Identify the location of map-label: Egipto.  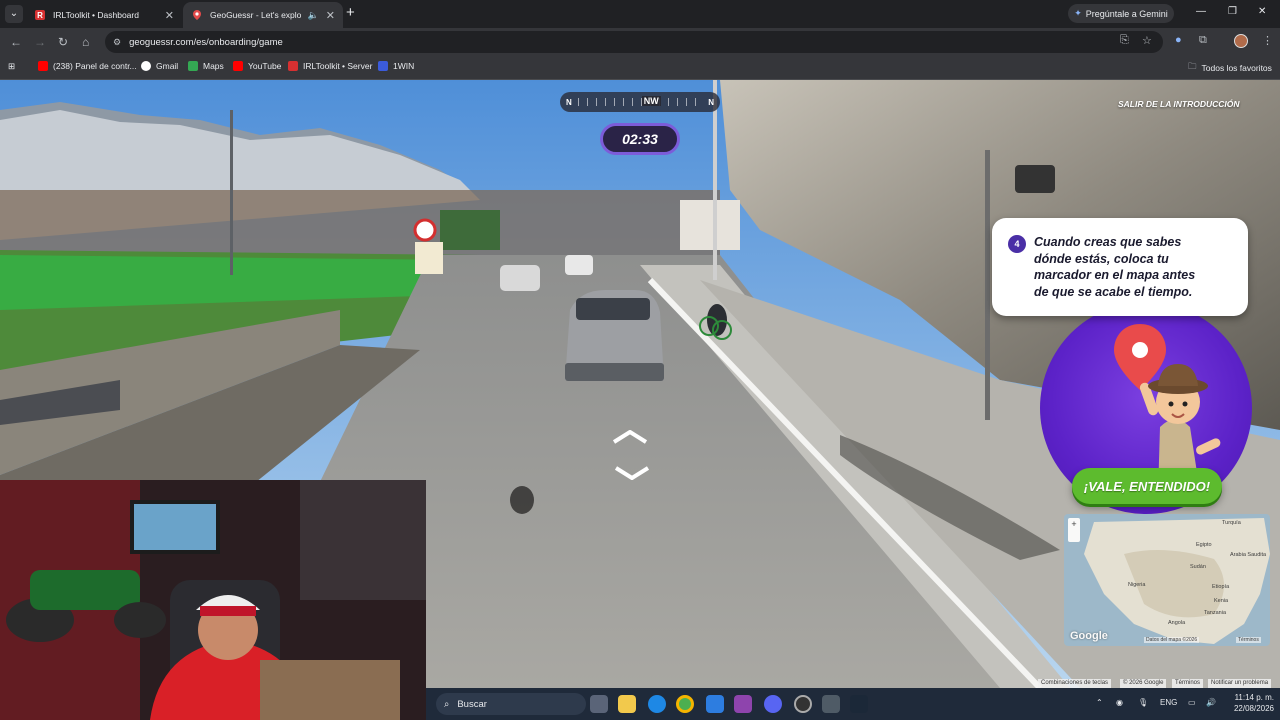
(1204, 545).